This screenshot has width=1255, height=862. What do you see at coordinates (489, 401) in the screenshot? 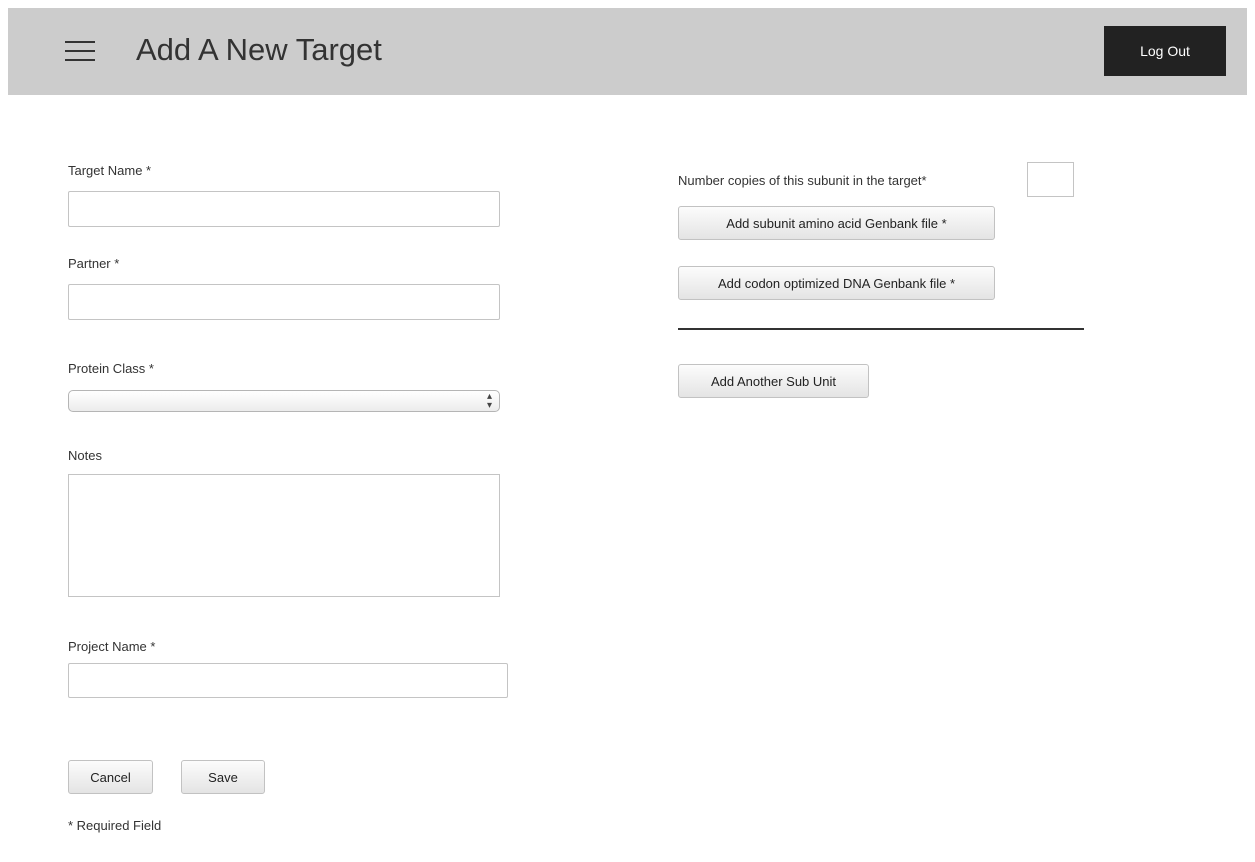
I see `select-updown-arrow-icon: ▴ ▾` at bounding box center [489, 401].